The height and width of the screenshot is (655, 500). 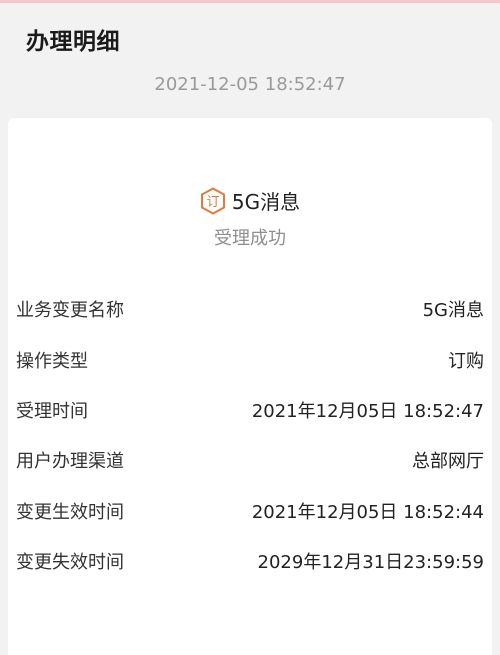 I want to click on service-name: 5G消息, so click(x=266, y=202).